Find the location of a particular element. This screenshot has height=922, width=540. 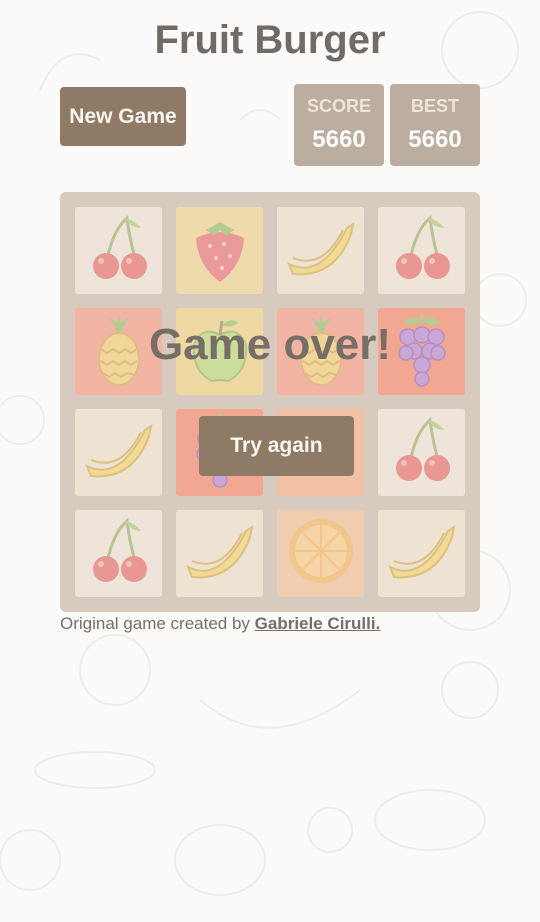

score-label: SCORE is located at coordinates (338, 106).